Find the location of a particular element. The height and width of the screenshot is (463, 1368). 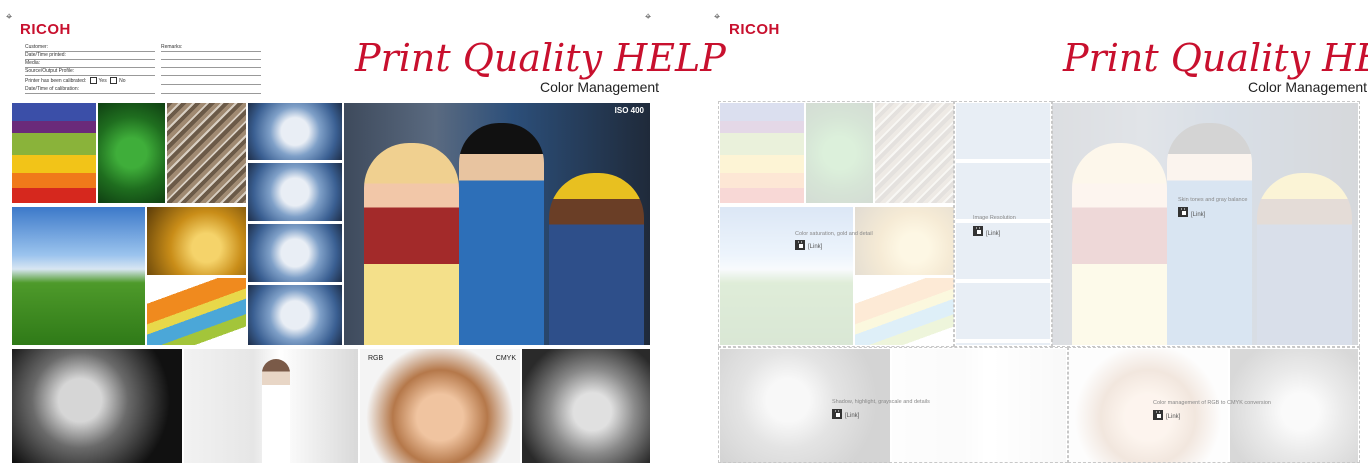

rgb-portrait-image: RGB CMYK is located at coordinates (440, 406).